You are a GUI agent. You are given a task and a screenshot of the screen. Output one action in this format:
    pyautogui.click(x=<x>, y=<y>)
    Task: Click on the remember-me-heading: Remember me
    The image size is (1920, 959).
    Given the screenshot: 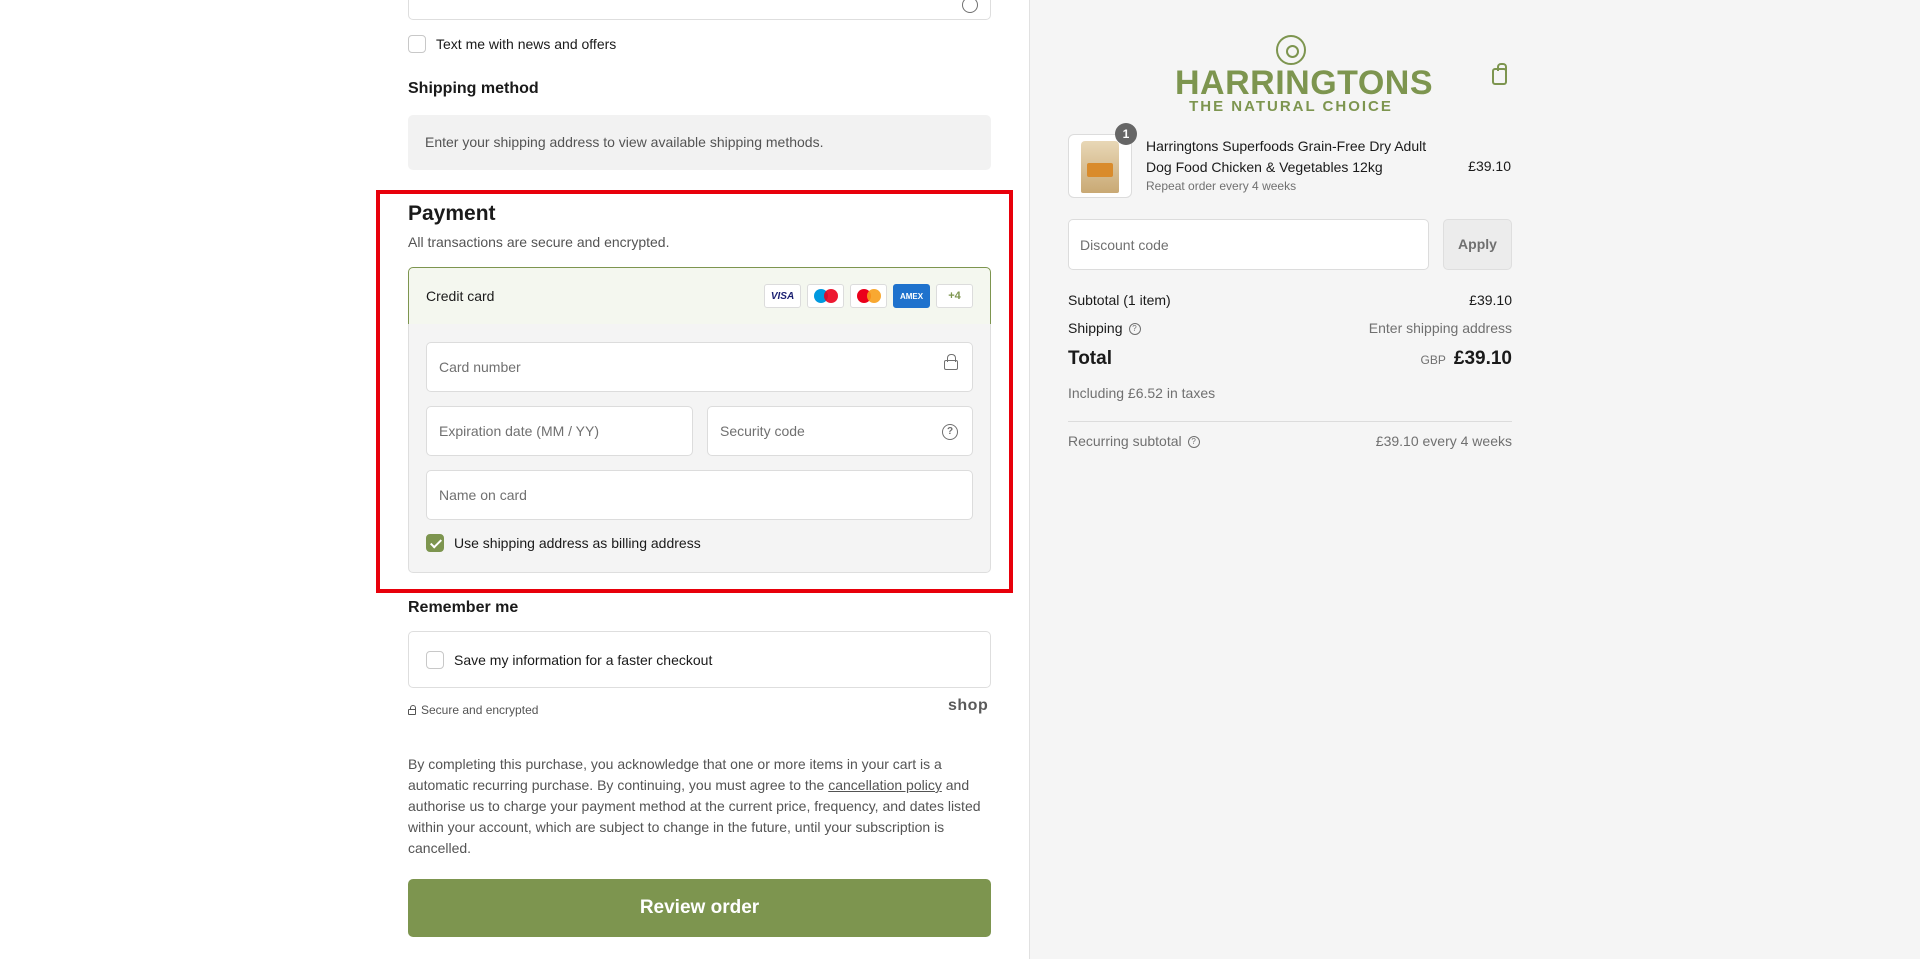 What is the action you would take?
    pyautogui.click(x=463, y=607)
    